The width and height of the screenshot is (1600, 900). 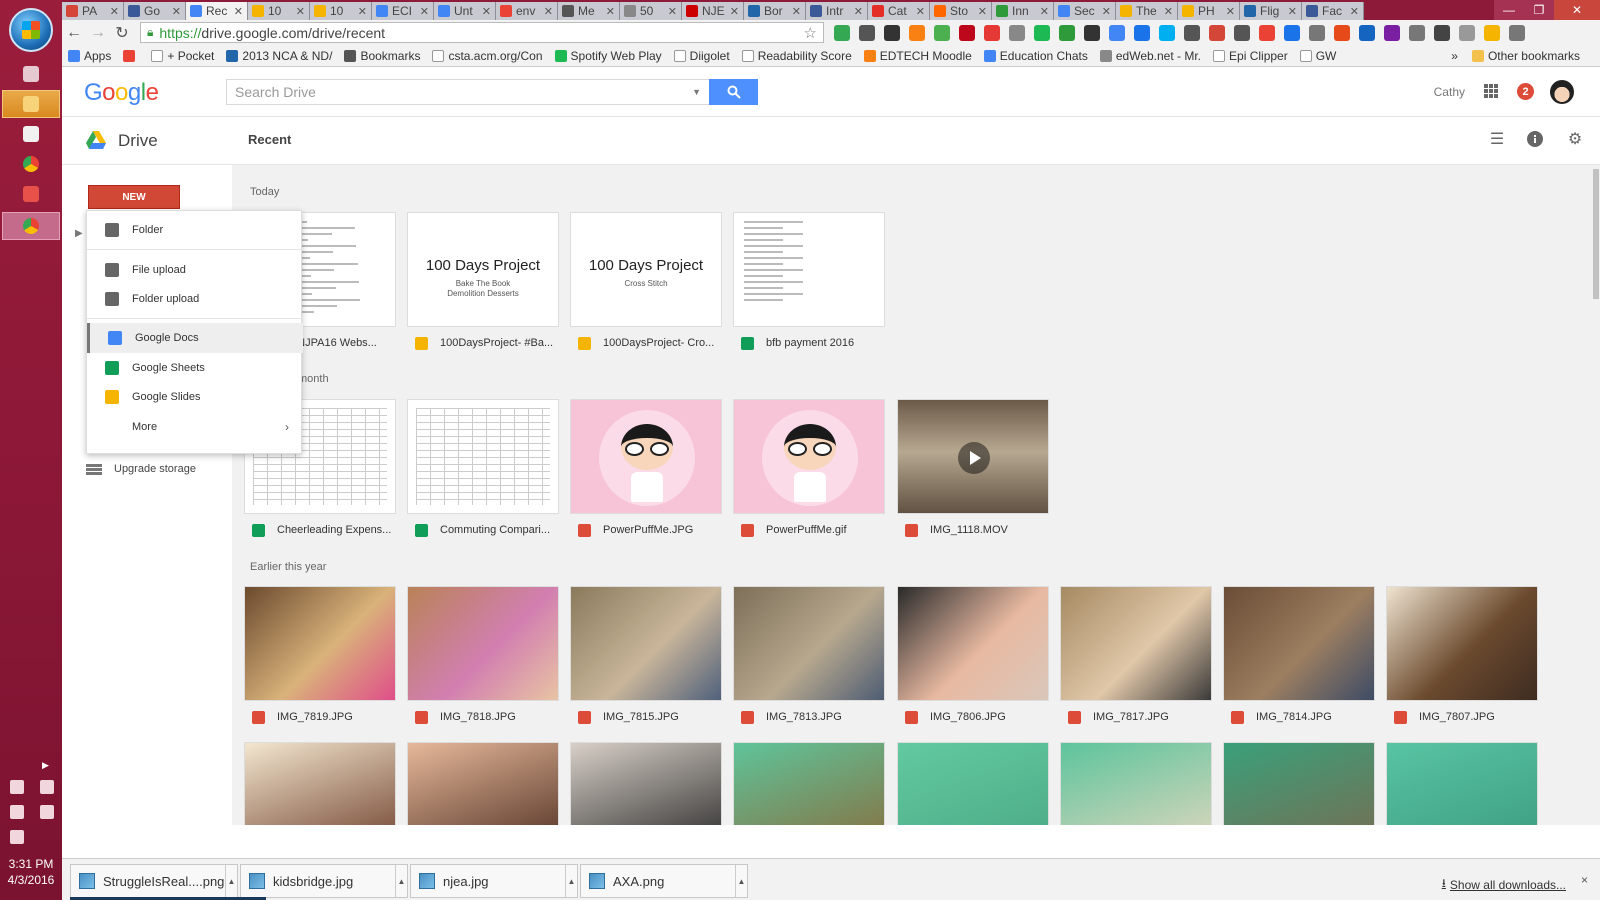 What do you see at coordinates (1525, 56) in the screenshot?
I see `other-bookmarks: Other bookmarks` at bounding box center [1525, 56].